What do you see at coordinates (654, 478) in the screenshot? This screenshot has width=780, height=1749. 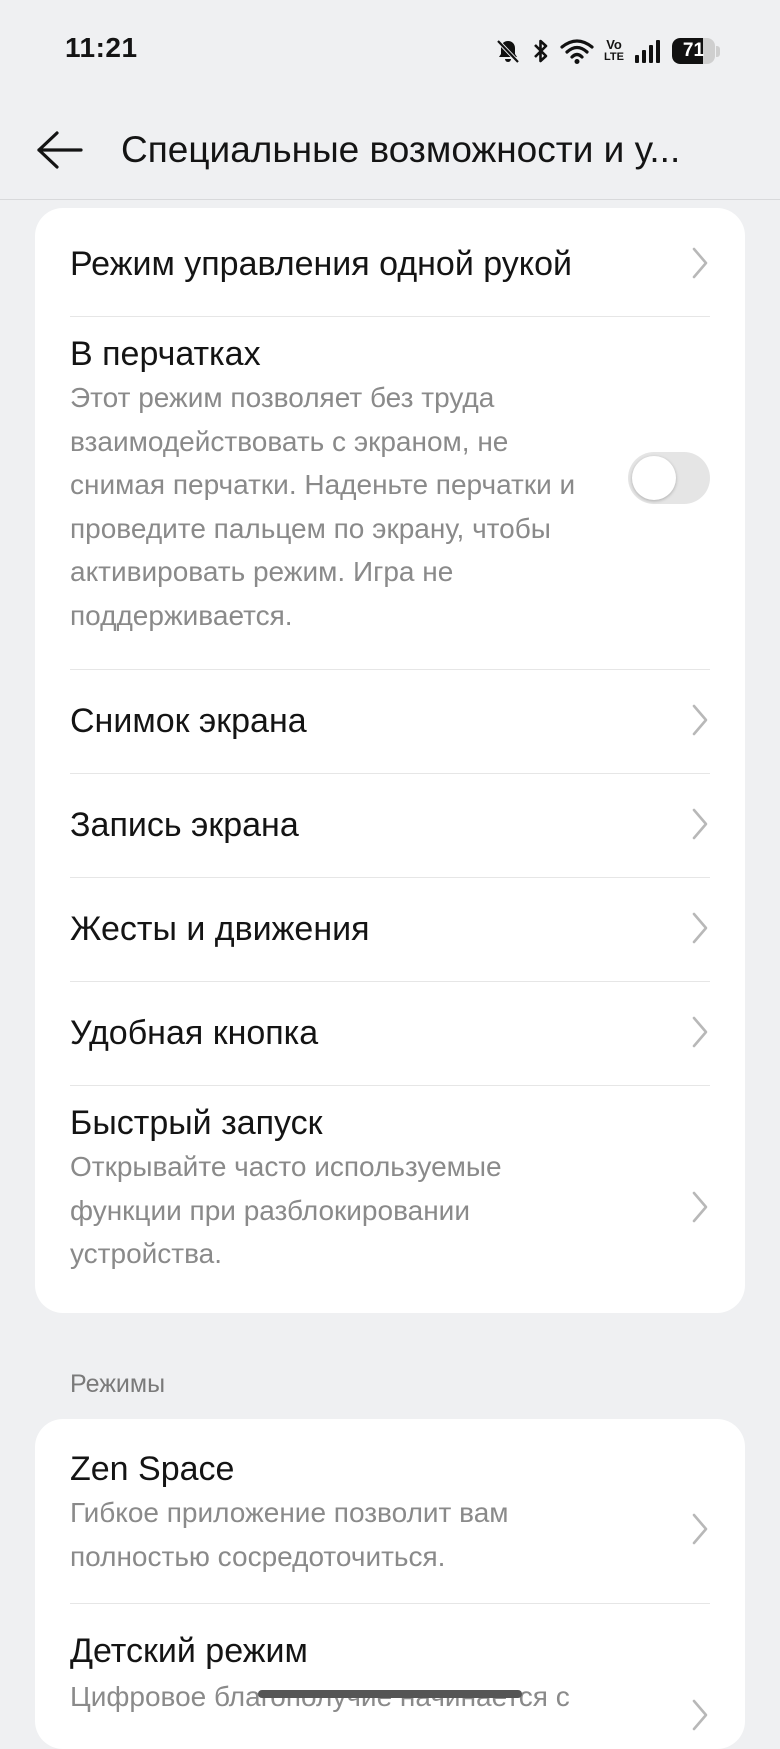 I see `toggle-knob` at bounding box center [654, 478].